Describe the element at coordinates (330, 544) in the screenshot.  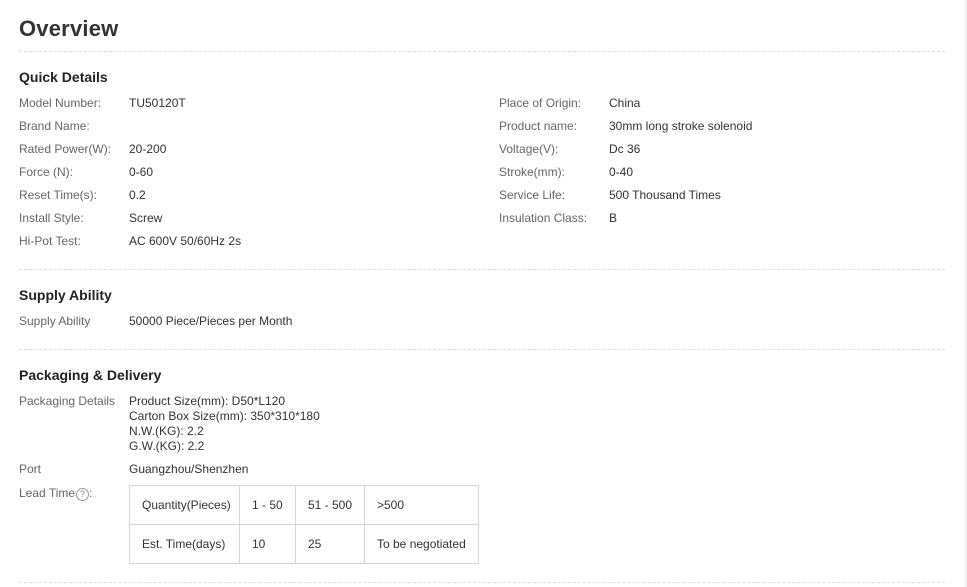
I see `table-cell: 25` at that location.